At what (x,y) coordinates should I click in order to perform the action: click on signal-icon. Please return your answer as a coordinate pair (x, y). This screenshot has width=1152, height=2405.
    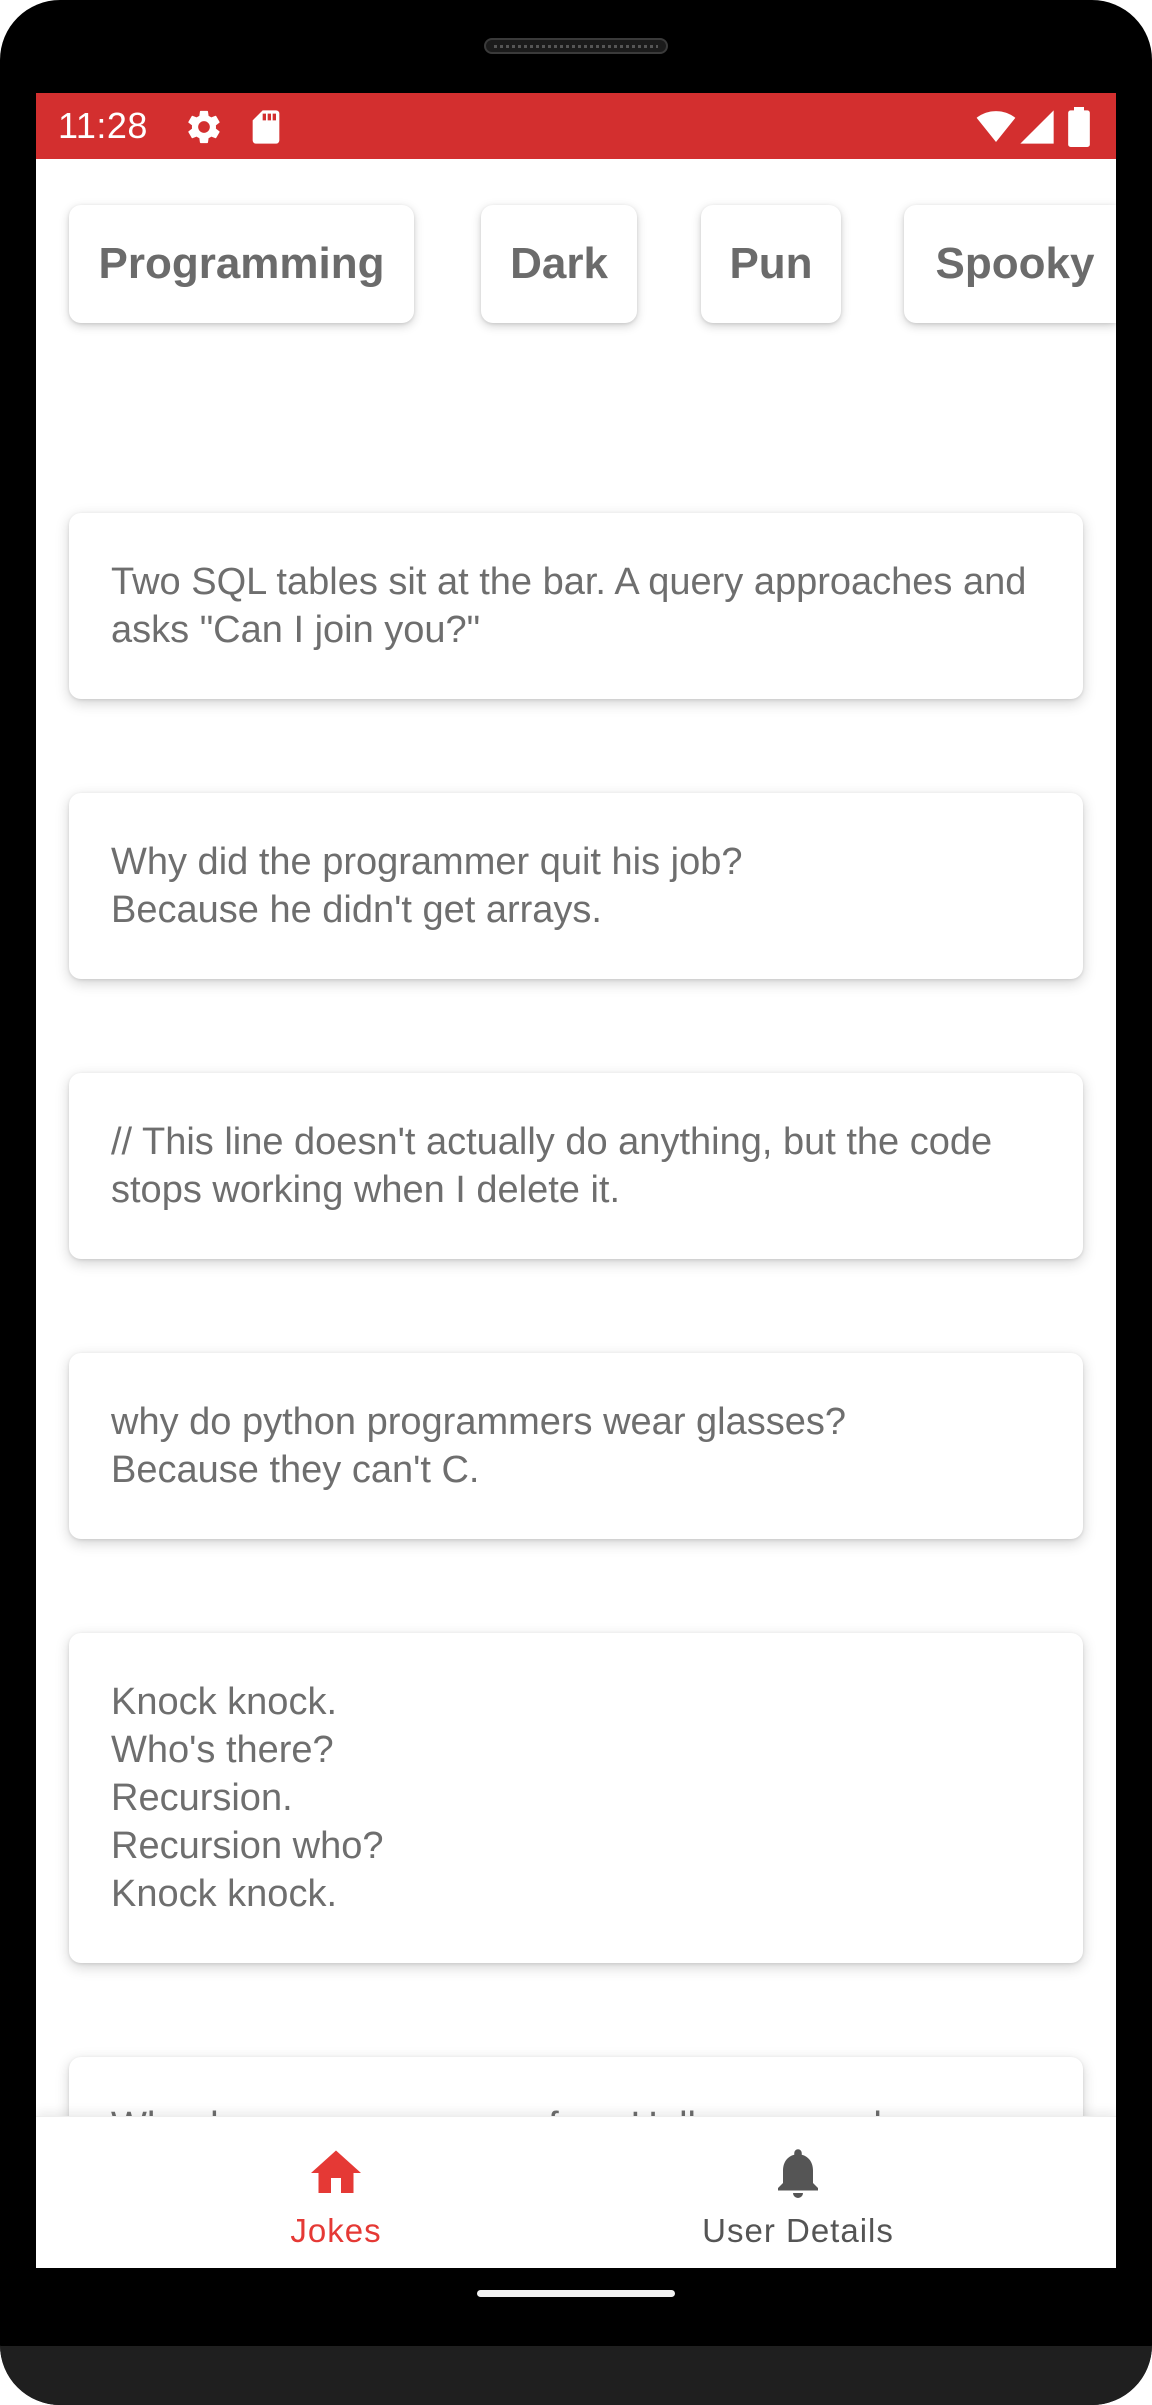
    Looking at the image, I should click on (1037, 127).